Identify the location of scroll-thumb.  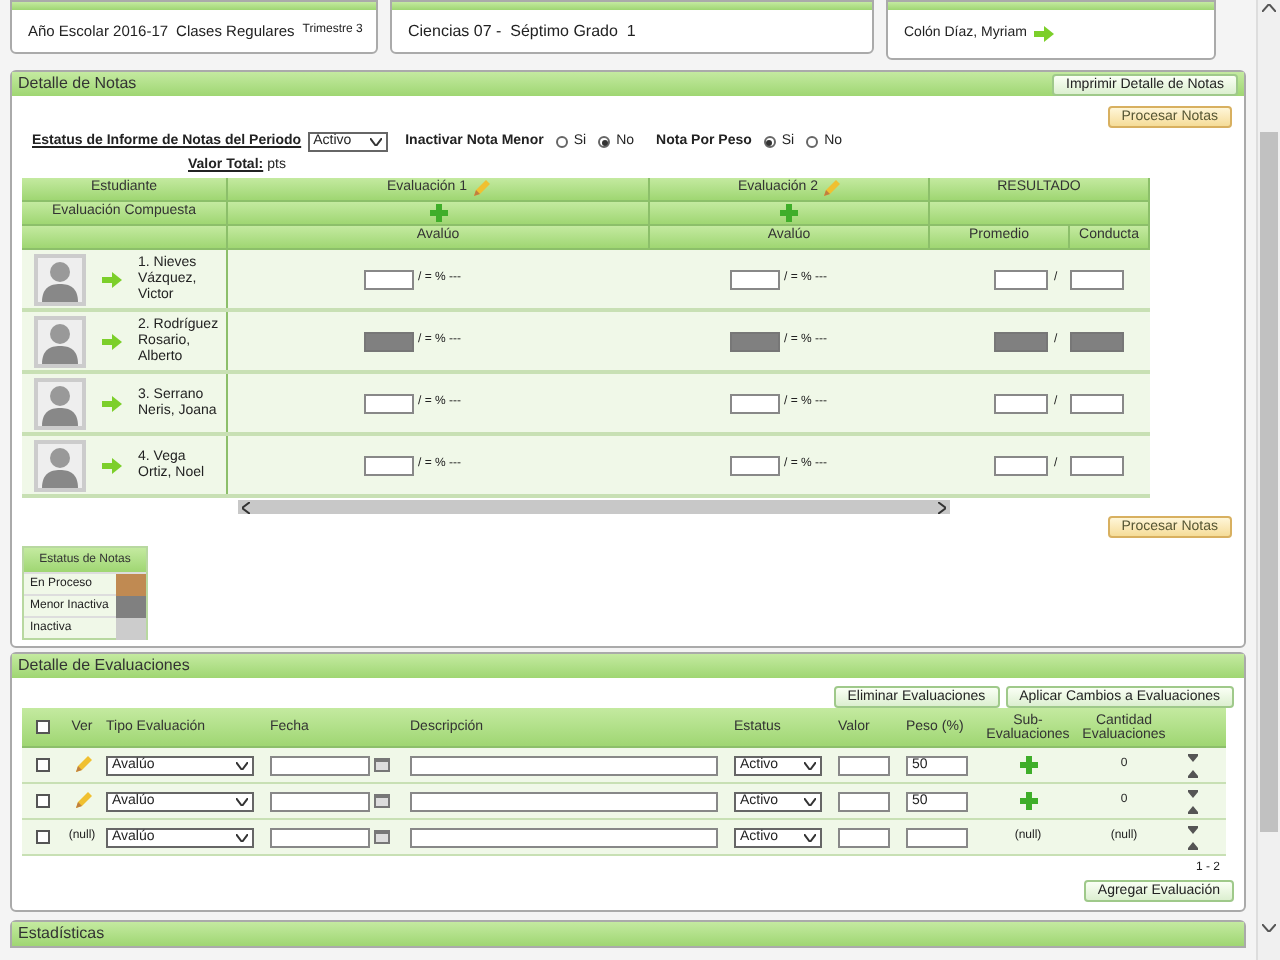
(1269, 482).